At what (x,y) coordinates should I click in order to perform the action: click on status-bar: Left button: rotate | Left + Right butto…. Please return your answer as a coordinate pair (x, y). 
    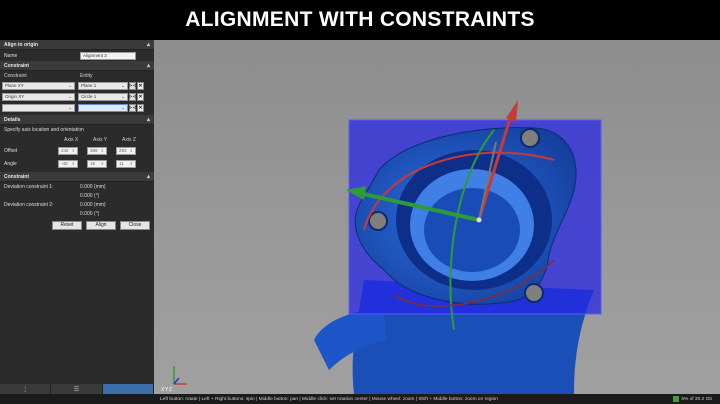
    Looking at the image, I should click on (360, 399).